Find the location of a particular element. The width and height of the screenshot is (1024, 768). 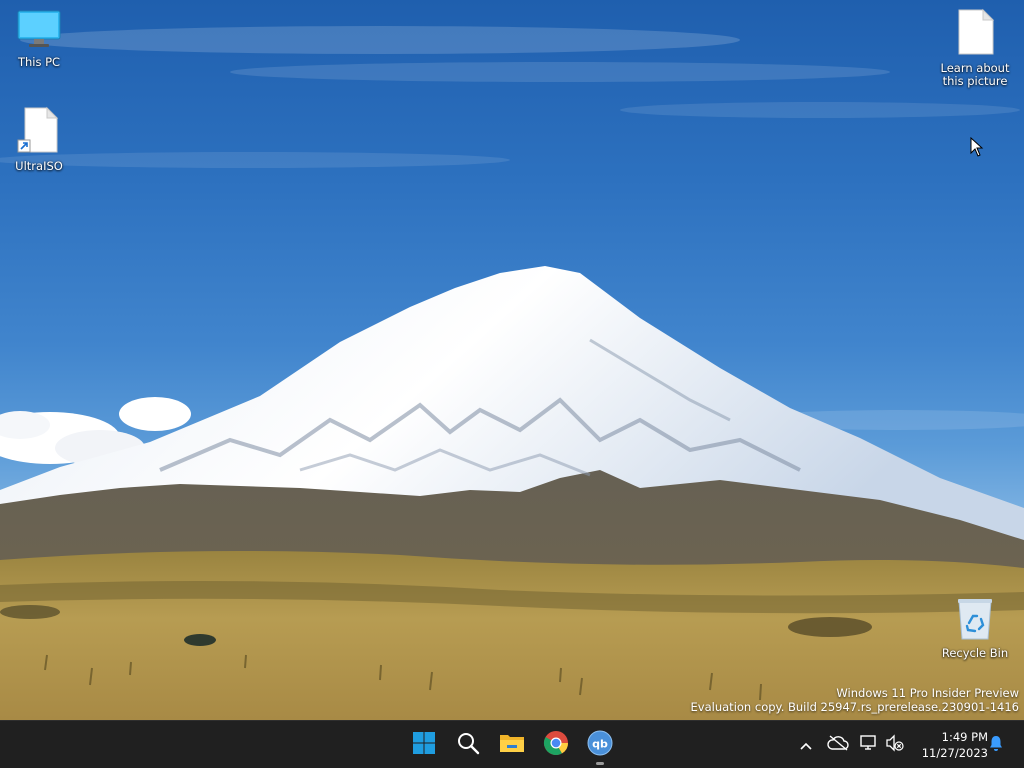

qbittorrent-button: qb is located at coordinates (600, 745).